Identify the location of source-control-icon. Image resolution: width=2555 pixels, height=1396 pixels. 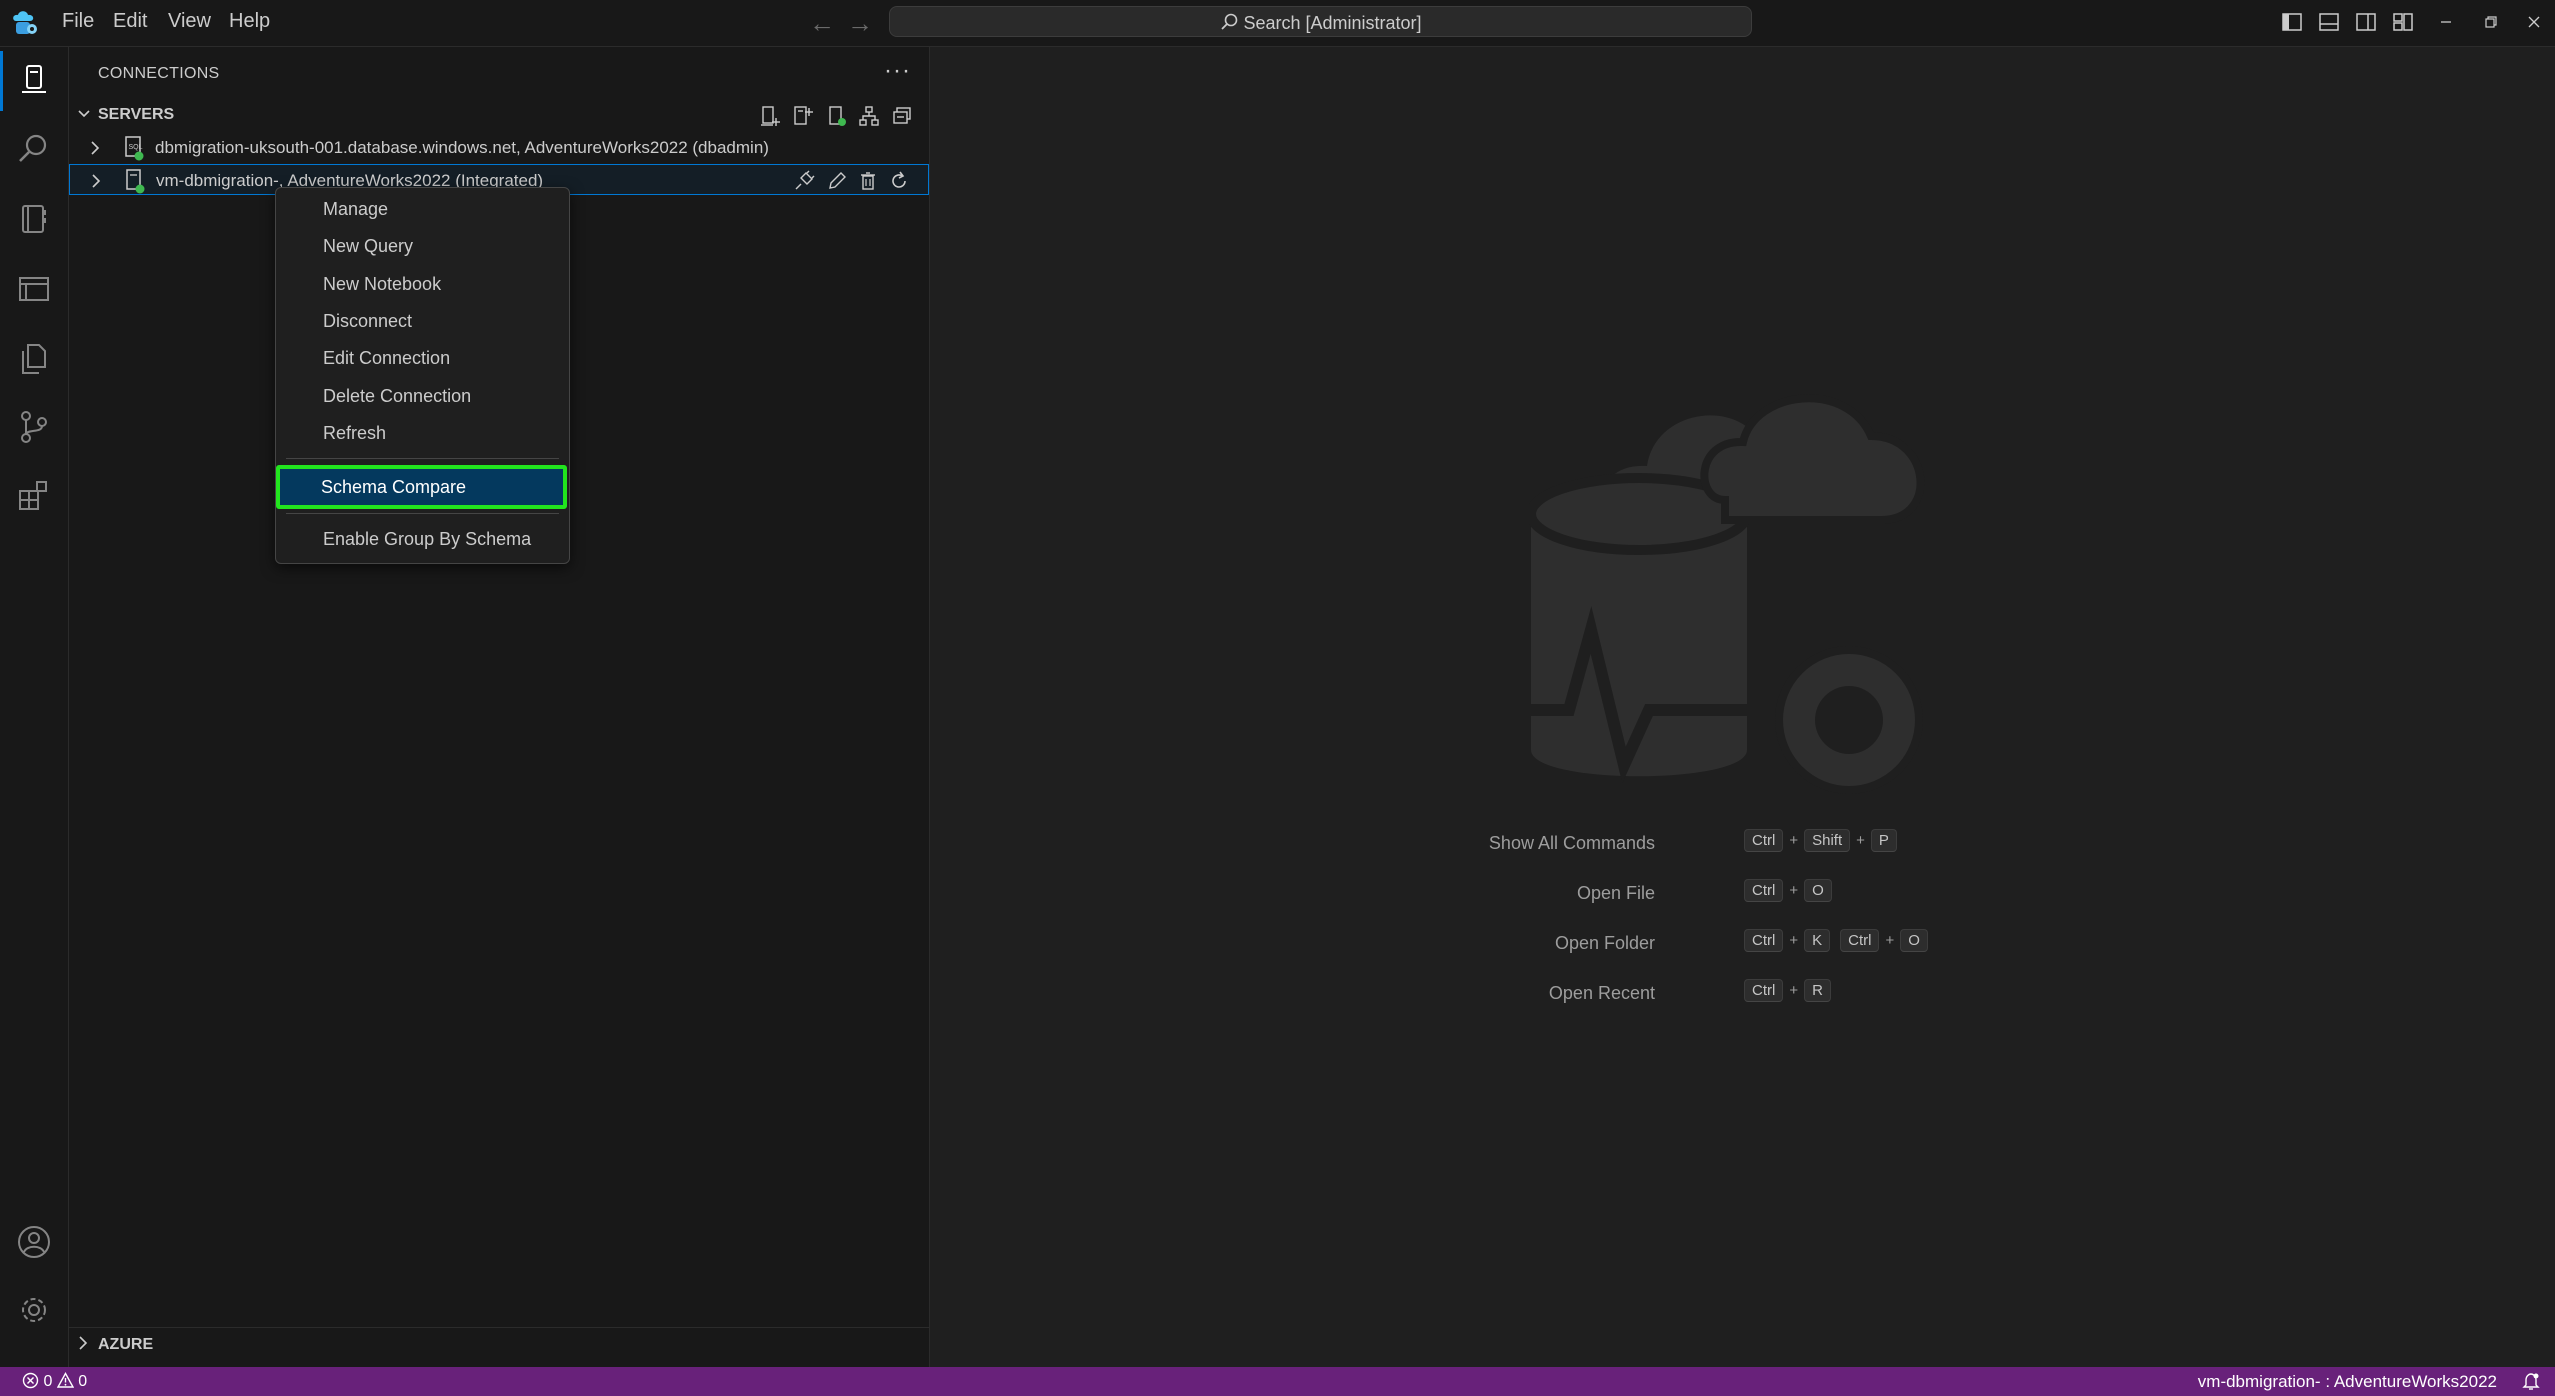
(34, 427).